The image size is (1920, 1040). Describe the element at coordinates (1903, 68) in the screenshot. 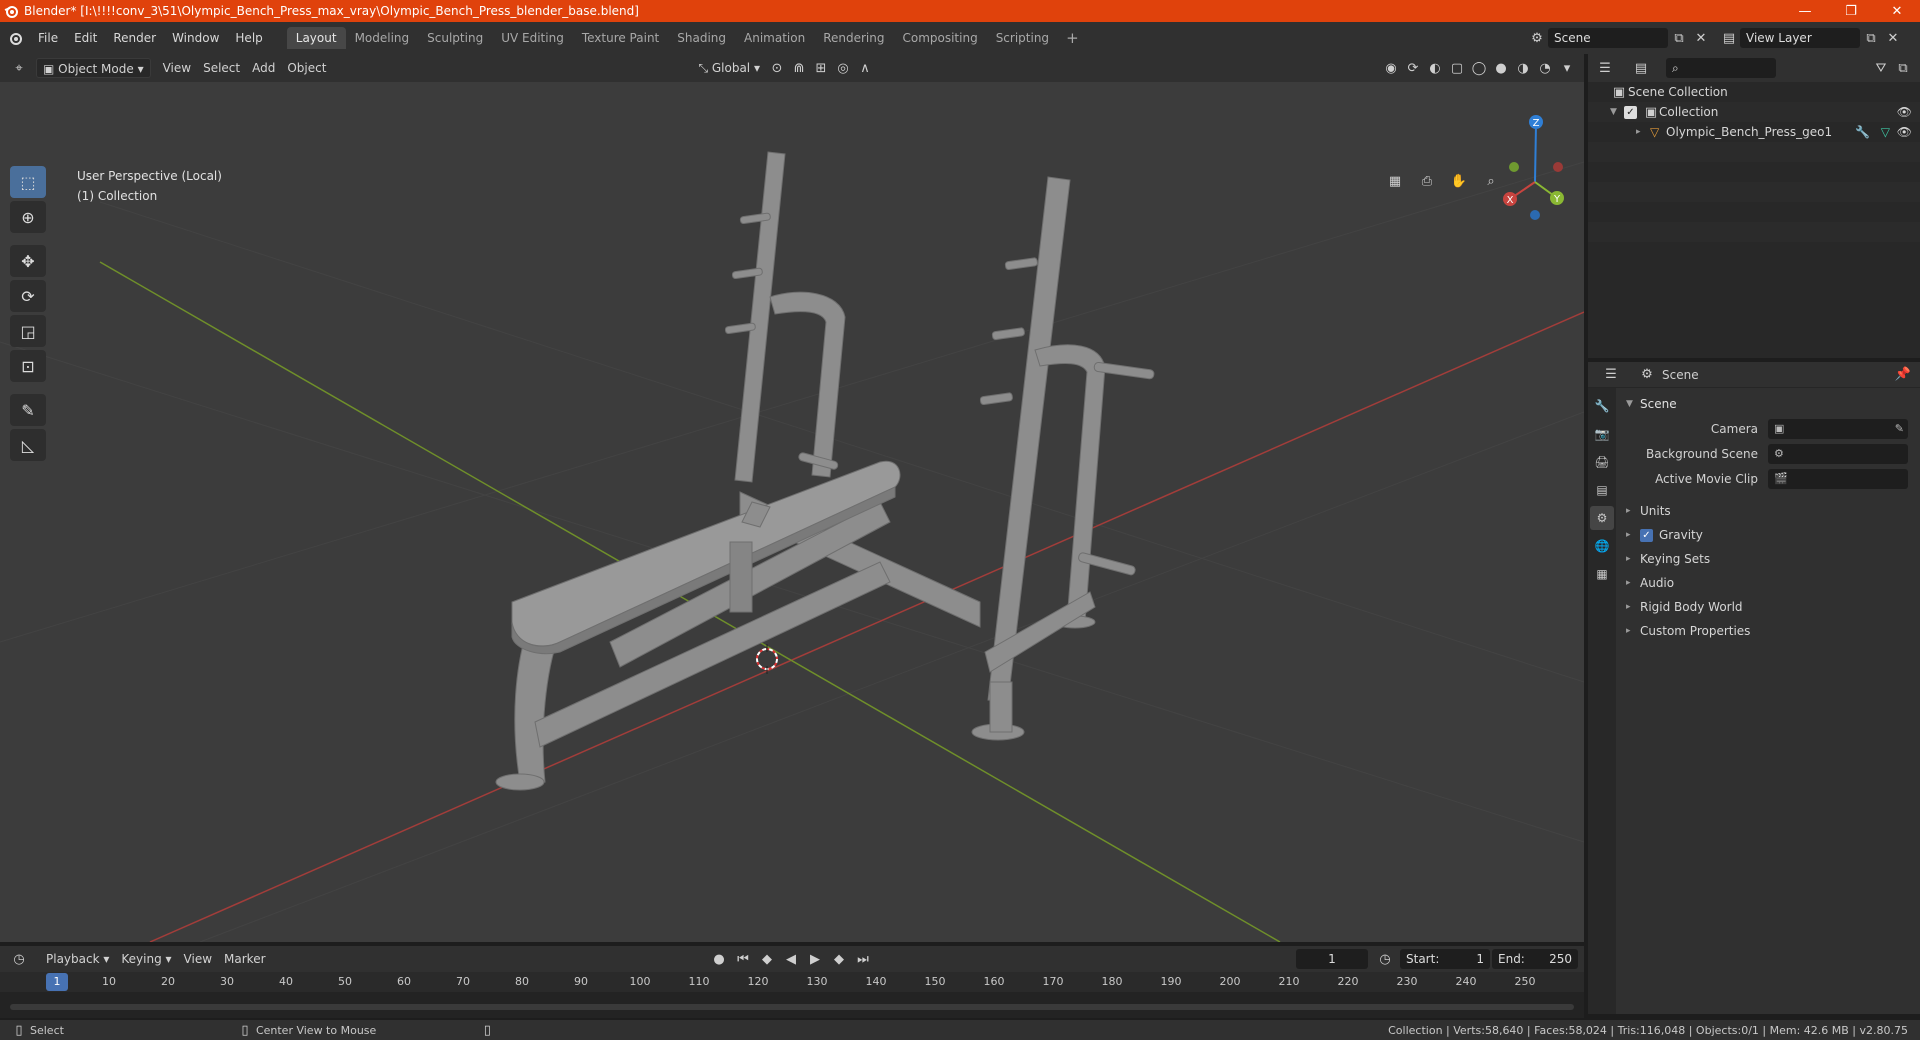

I see `new-collection-icon: ⧉` at that location.